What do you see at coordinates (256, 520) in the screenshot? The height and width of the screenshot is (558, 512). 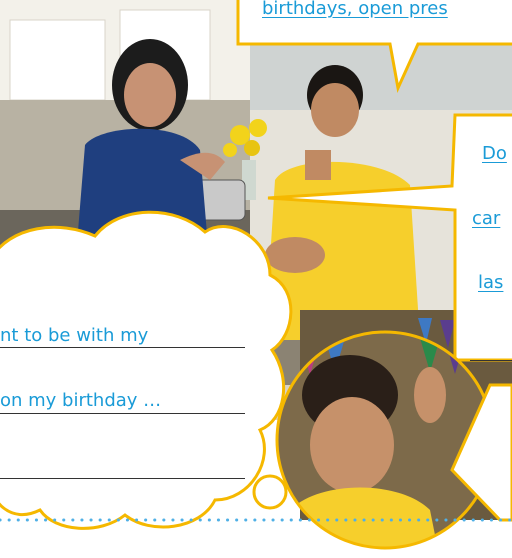 I see `dotted-border` at bounding box center [256, 520].